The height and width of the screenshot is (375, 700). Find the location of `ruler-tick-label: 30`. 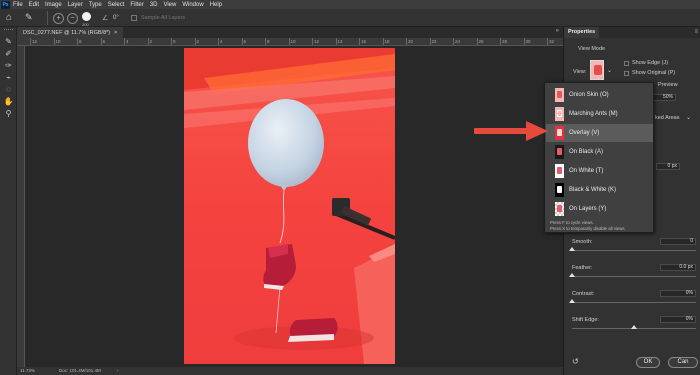

ruler-tick-label: 30 is located at coordinates (528, 41).